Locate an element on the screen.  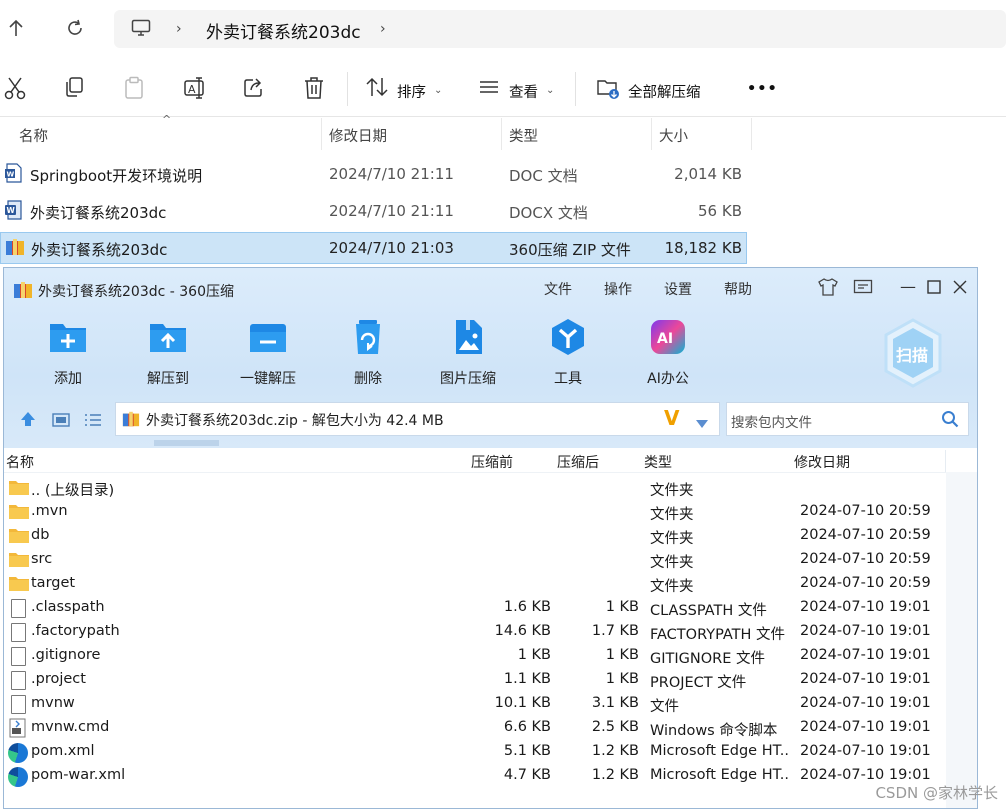
file-icon is located at coordinates (18, 632).